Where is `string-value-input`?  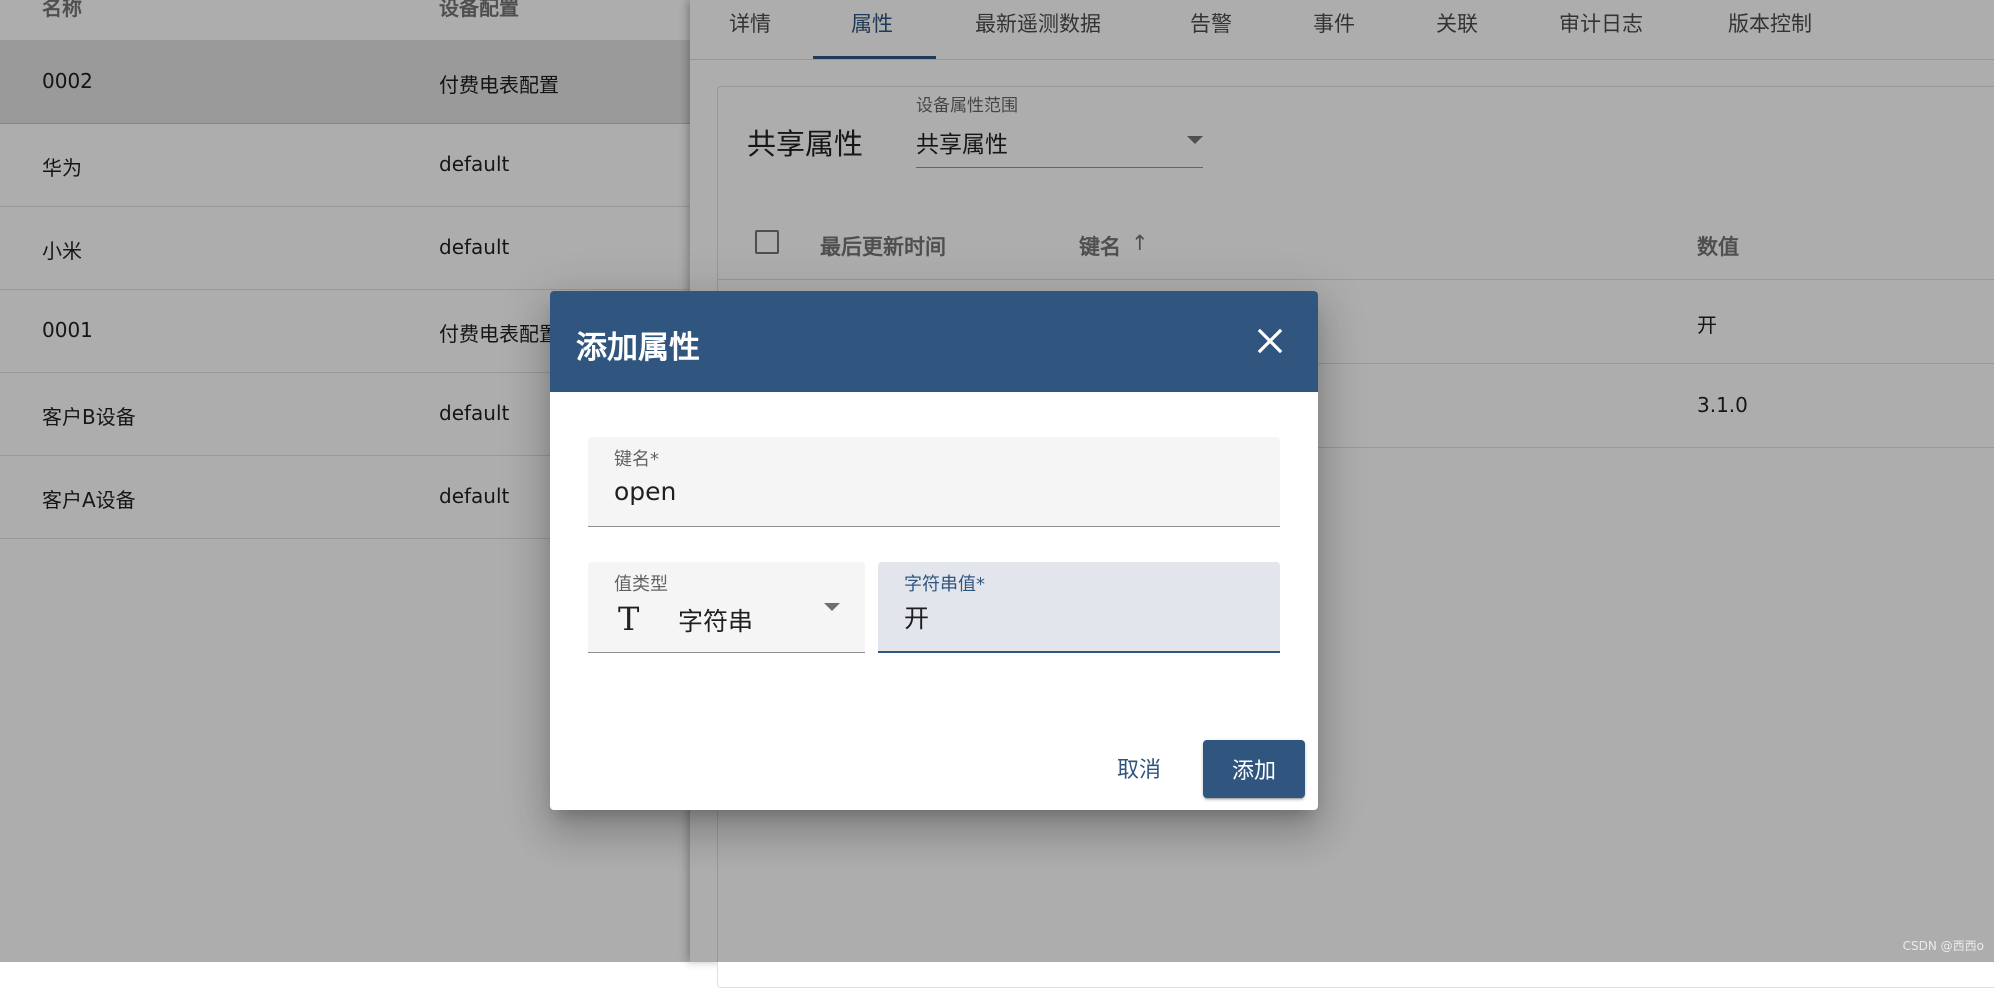 string-value-input is located at coordinates (1054, 616).